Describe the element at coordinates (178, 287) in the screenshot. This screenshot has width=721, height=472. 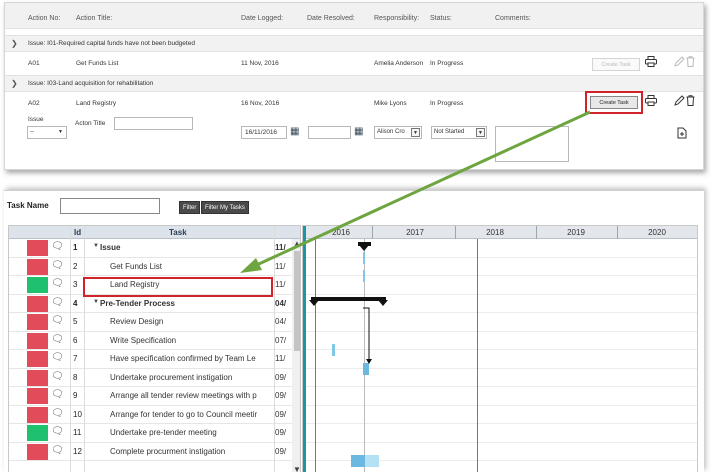
I see `land-registry-highlight` at that location.